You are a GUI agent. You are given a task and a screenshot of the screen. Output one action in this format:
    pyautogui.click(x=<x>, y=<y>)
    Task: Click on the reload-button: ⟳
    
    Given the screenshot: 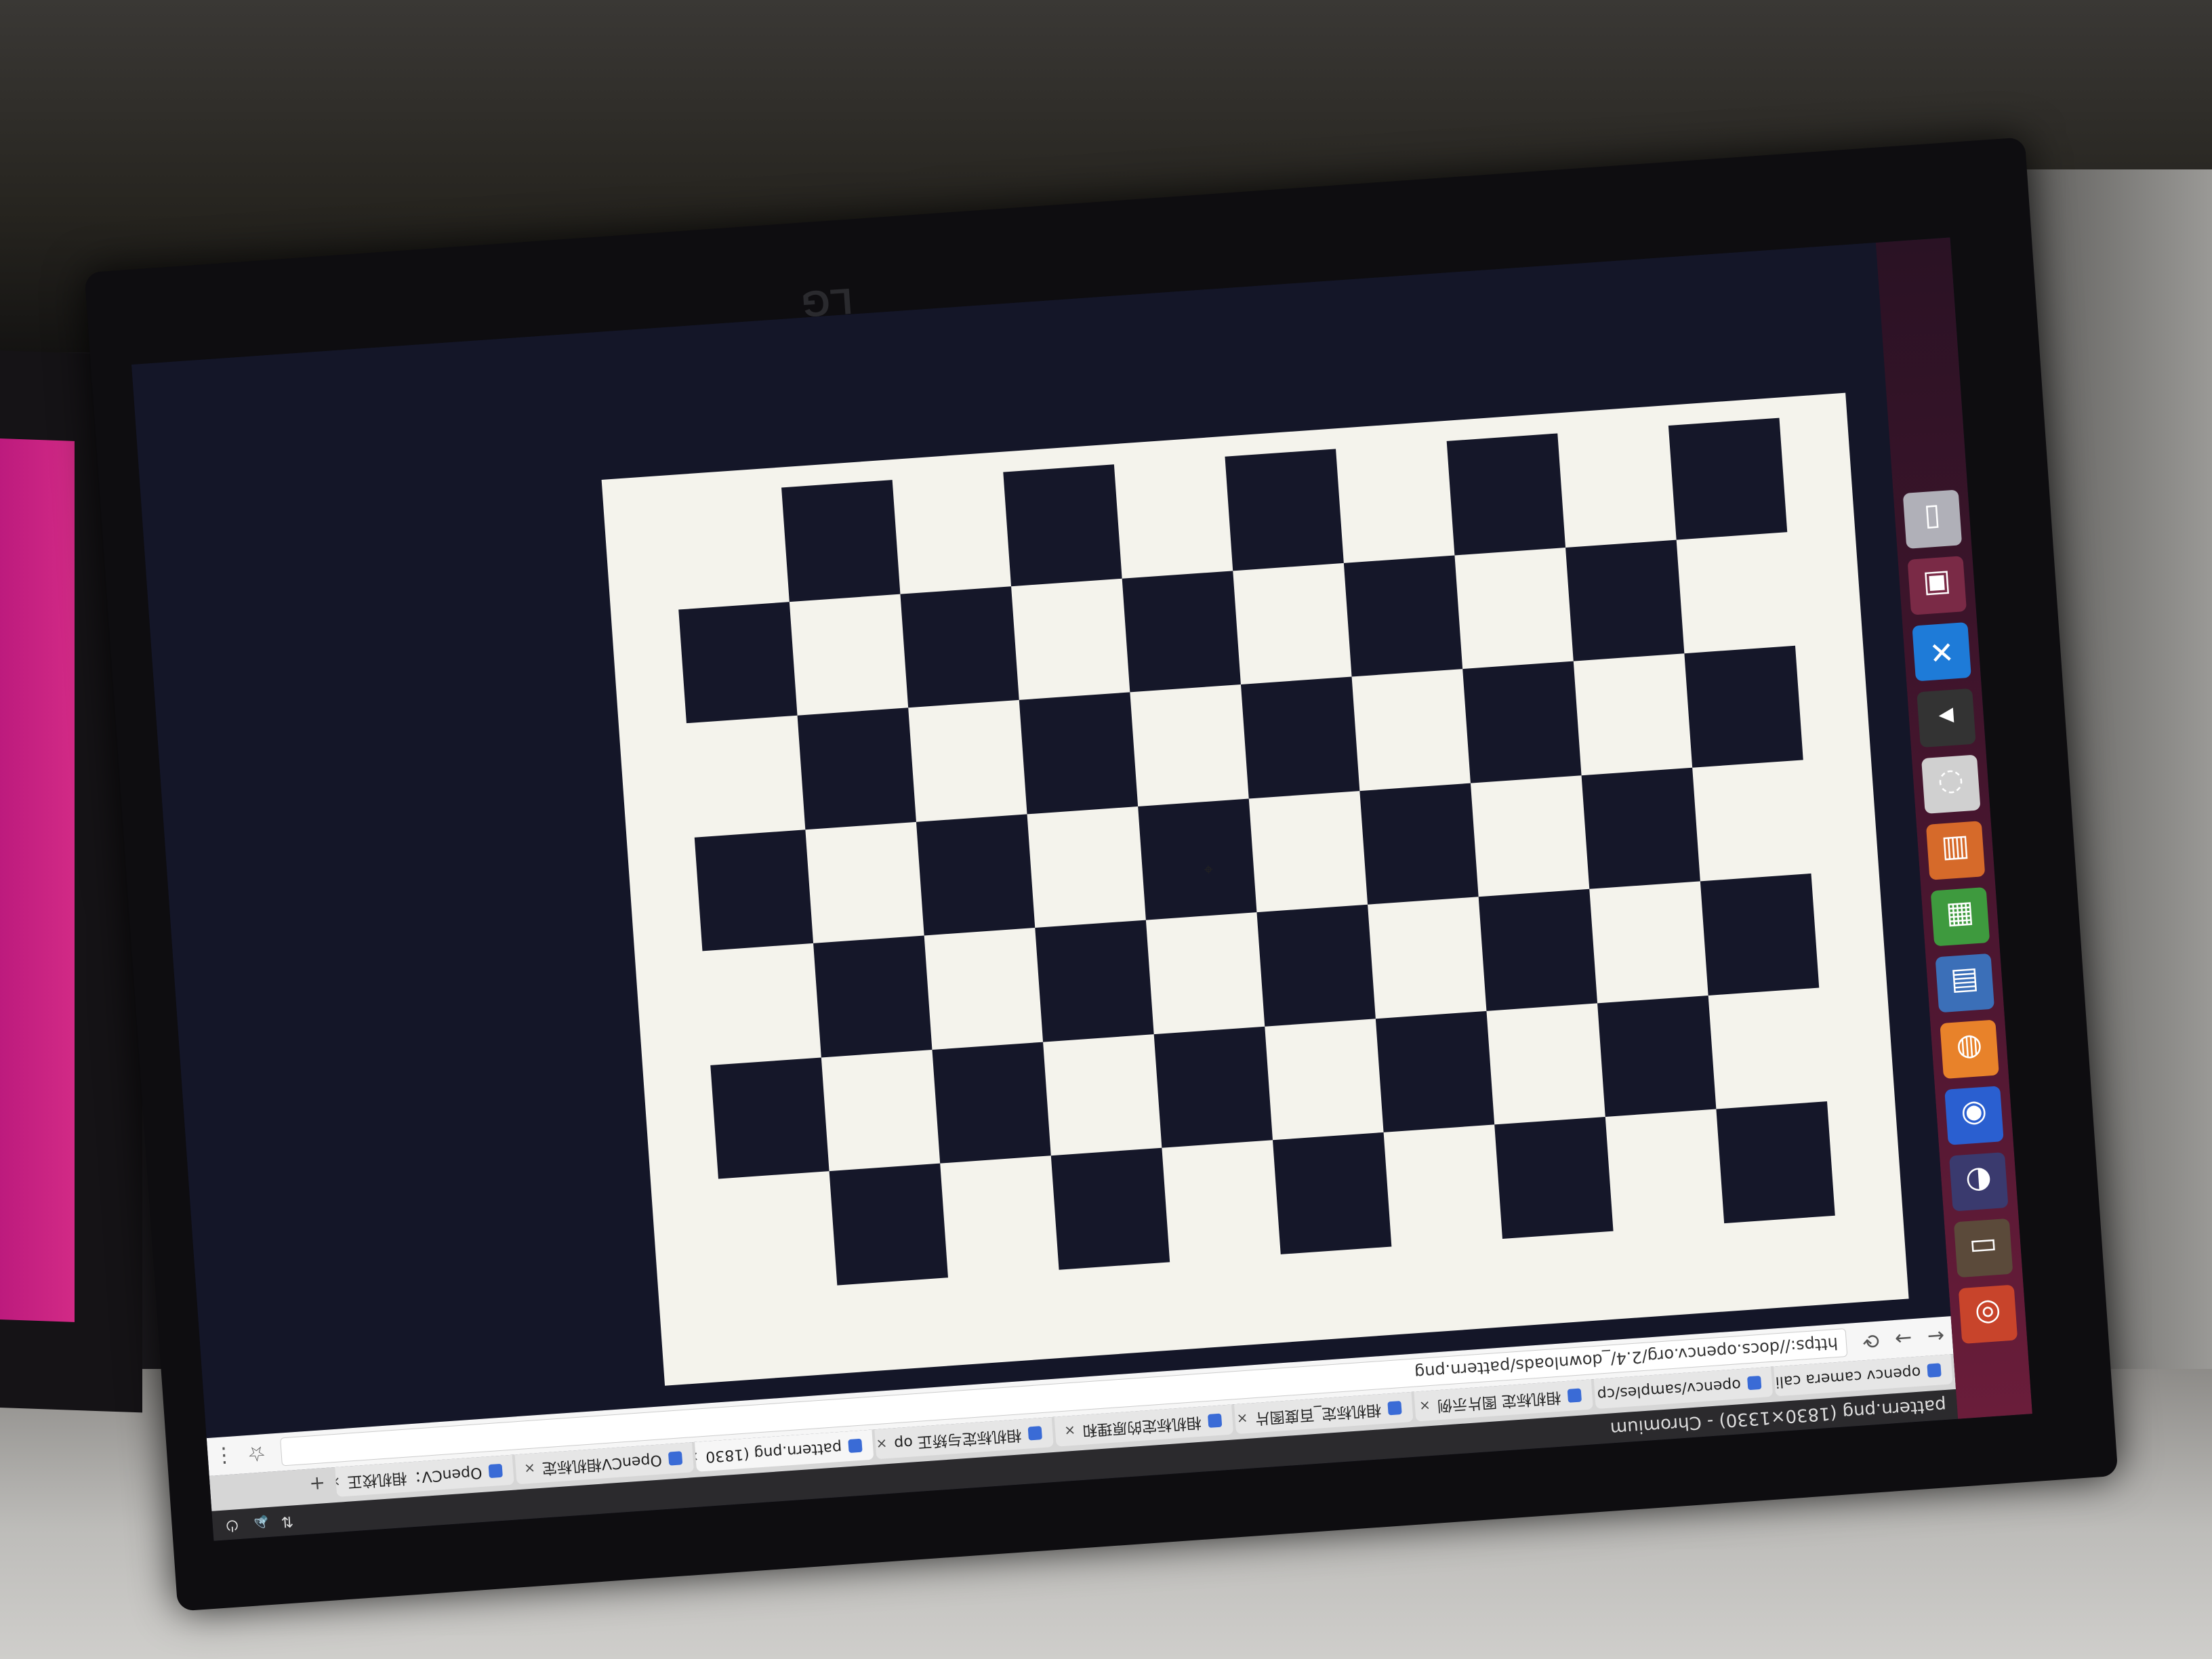 What is the action you would take?
    pyautogui.click(x=1871, y=1340)
    